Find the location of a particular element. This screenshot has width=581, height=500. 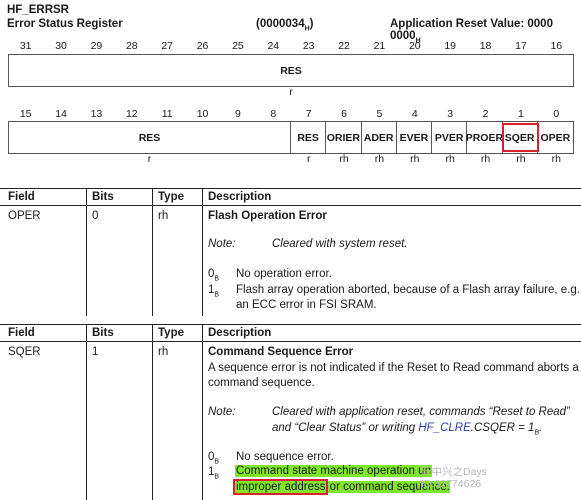

sqer-value-1-code: 1B is located at coordinates (214, 473).